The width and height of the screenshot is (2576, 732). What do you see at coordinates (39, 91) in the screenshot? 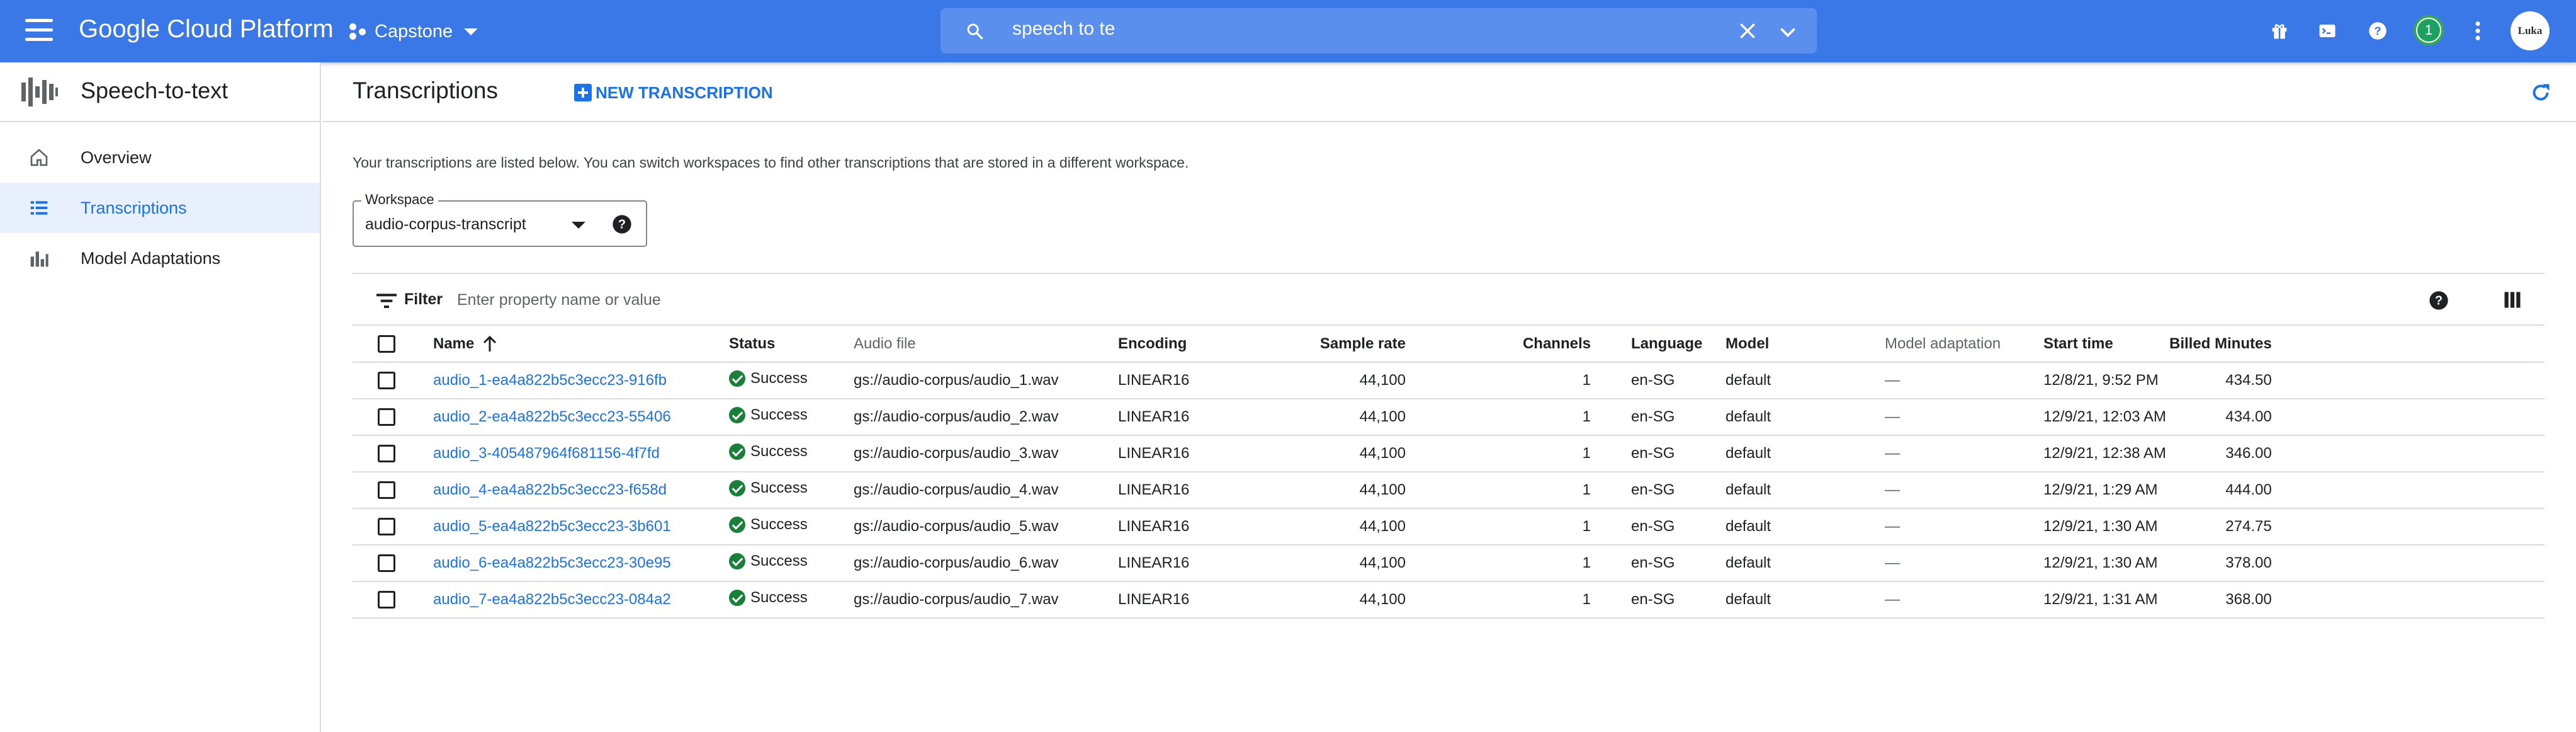
I see `speech-to-text-logo-icon` at bounding box center [39, 91].